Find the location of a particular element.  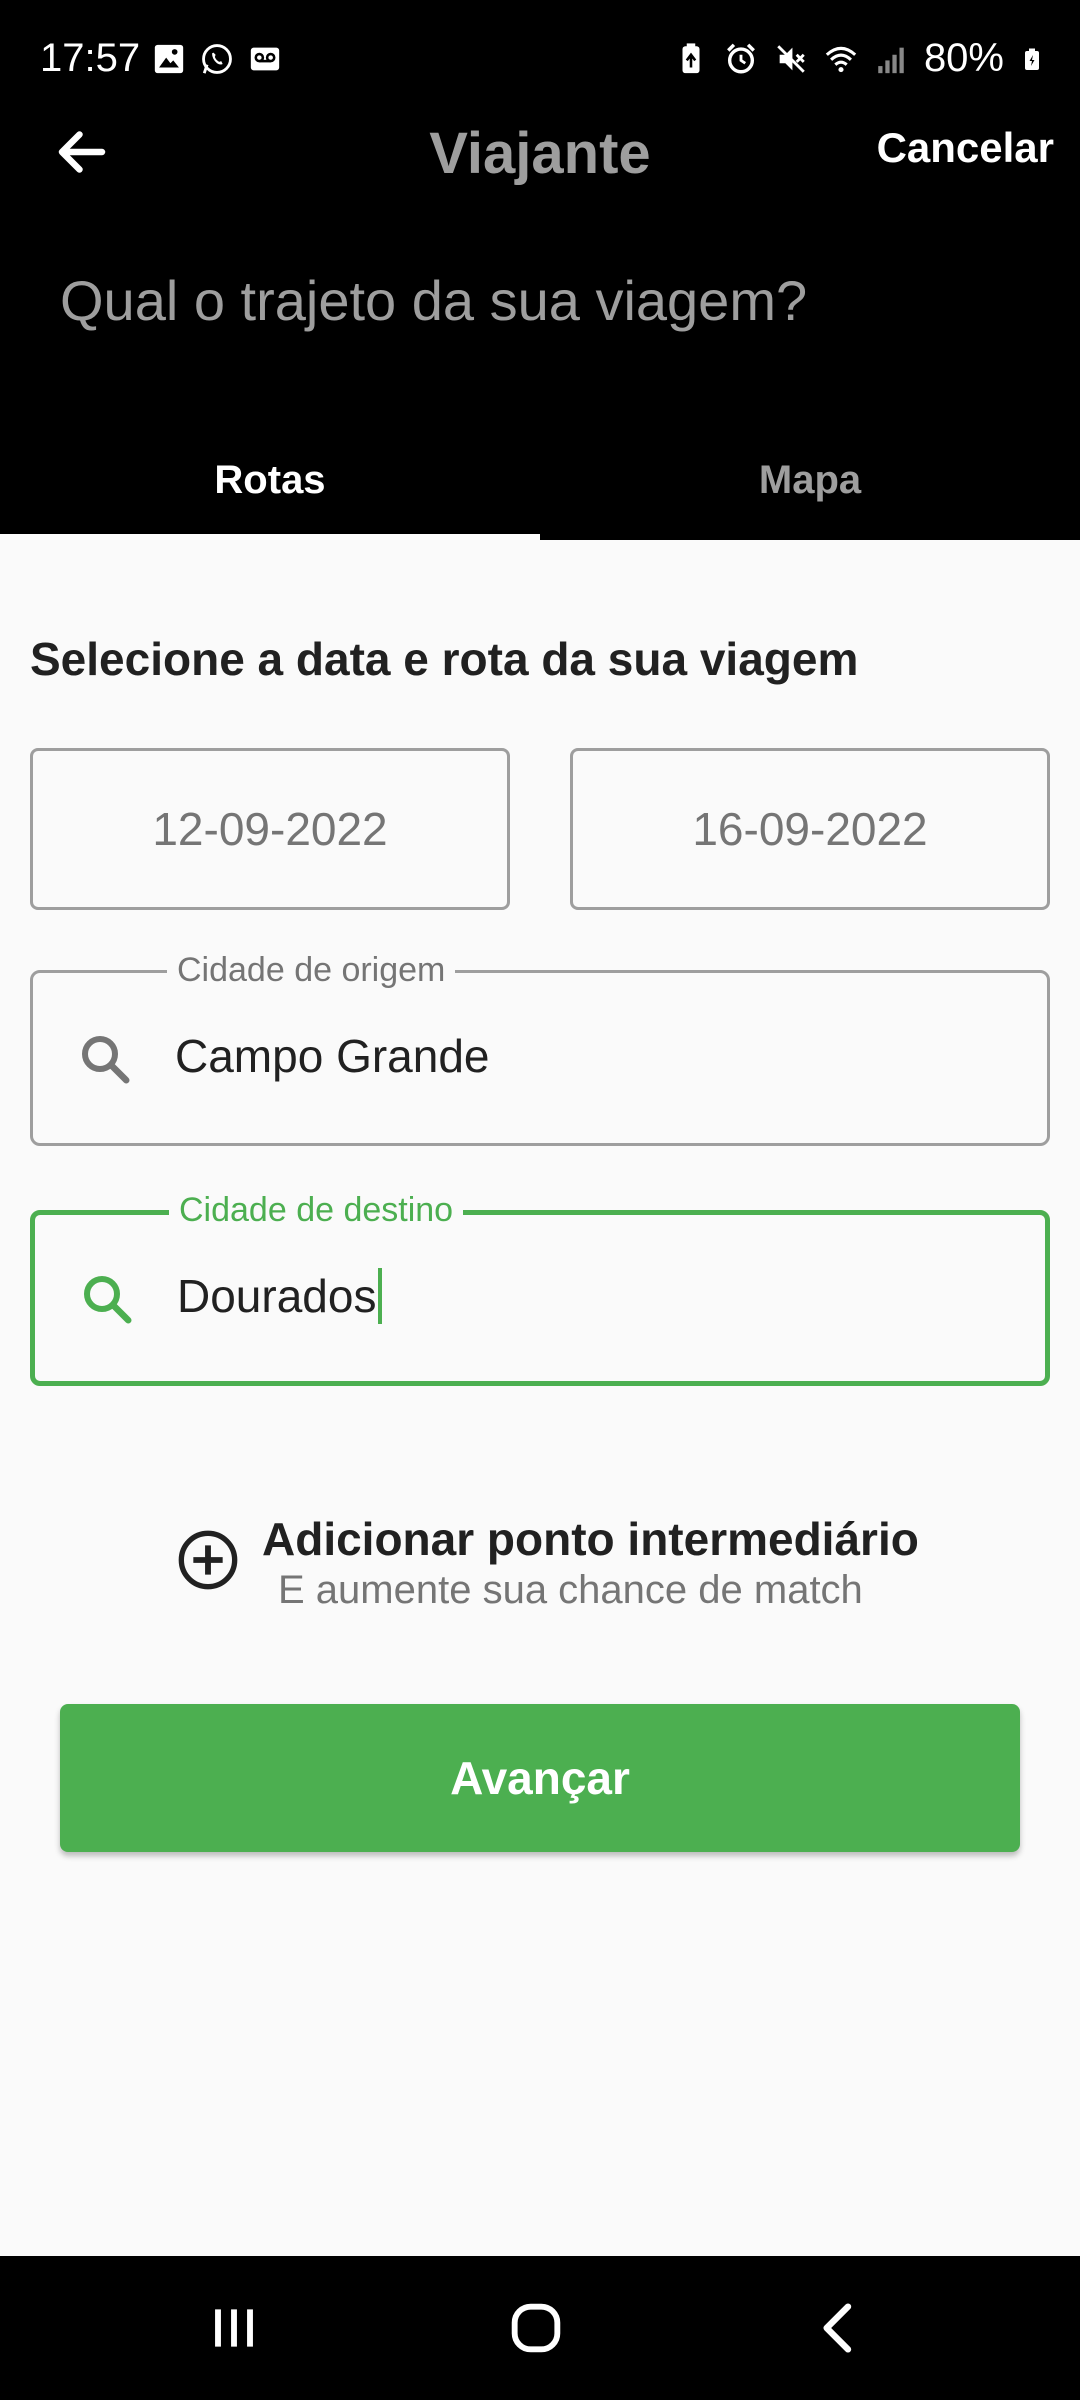

origin-city-field: Cidade de origem Campo Grande is located at coordinates (540, 1048).